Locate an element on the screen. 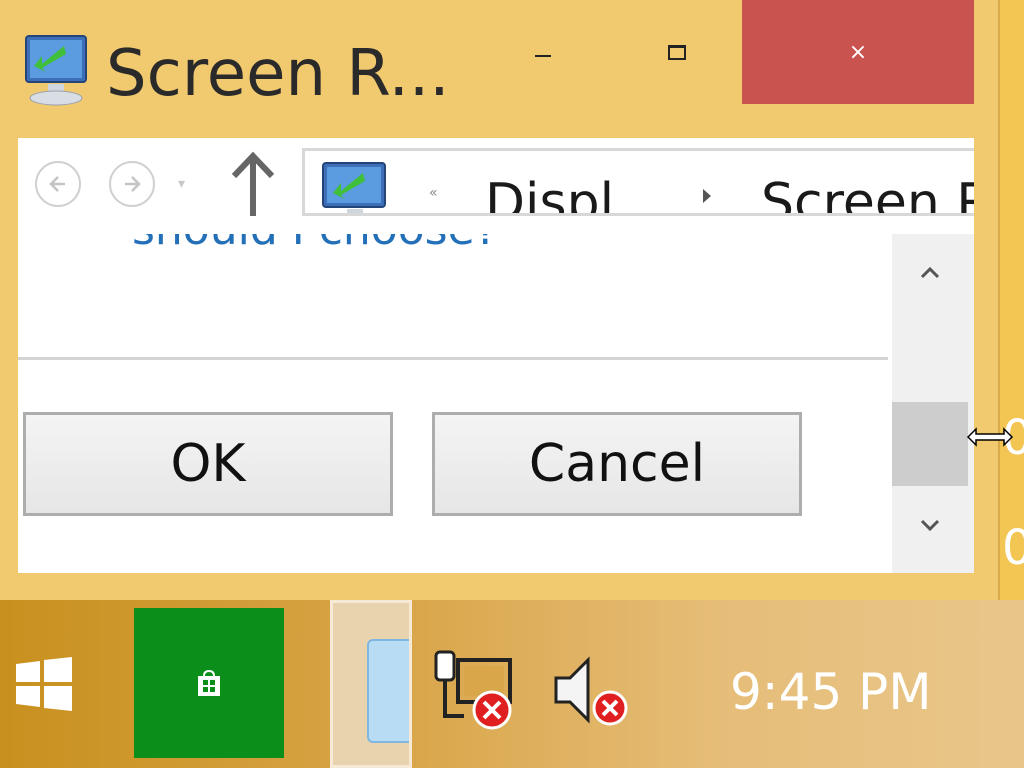  forward-button is located at coordinates (132, 184).